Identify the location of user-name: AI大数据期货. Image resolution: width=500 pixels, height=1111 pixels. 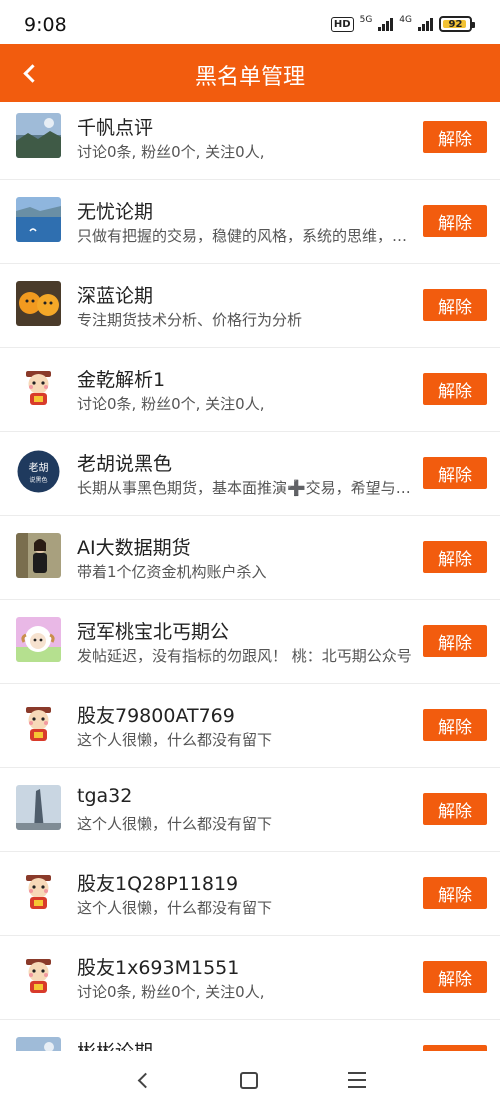
(134, 546).